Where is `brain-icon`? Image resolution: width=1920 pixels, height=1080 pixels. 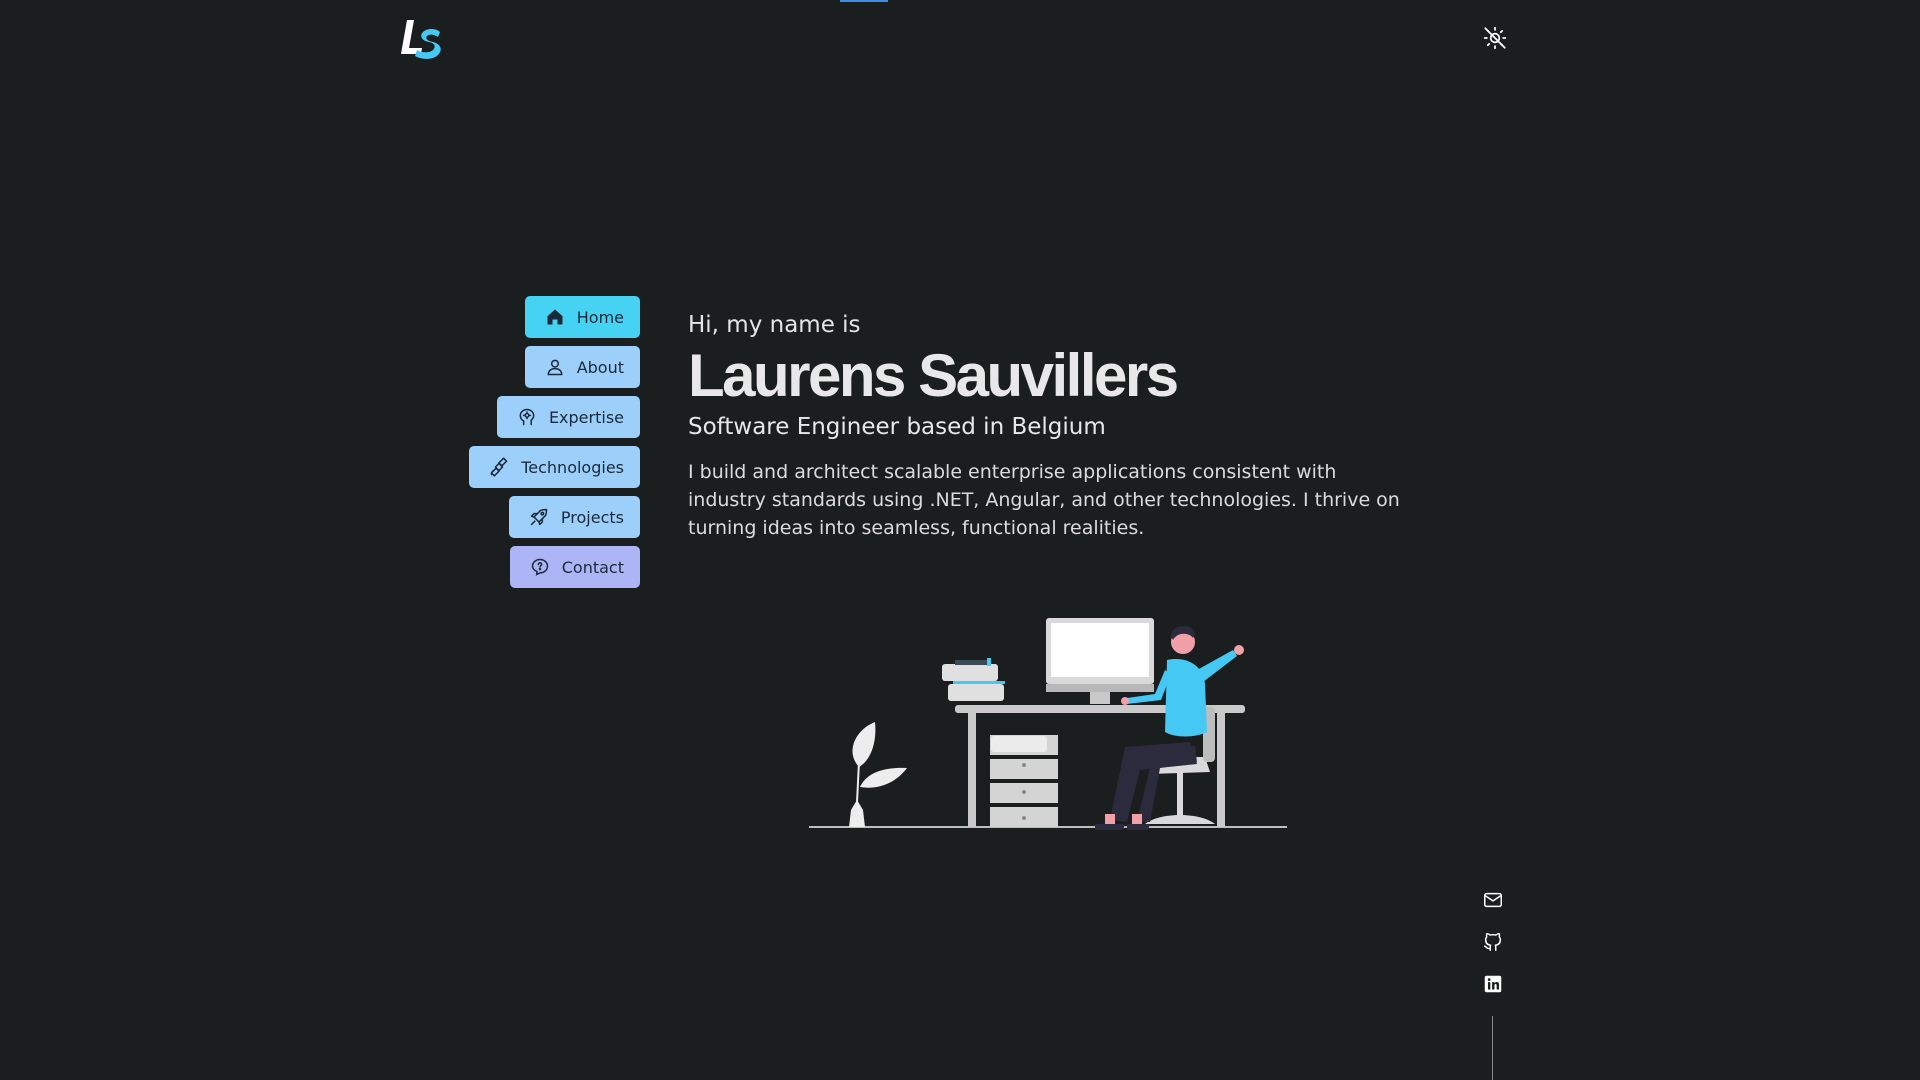
brain-icon is located at coordinates (527, 417).